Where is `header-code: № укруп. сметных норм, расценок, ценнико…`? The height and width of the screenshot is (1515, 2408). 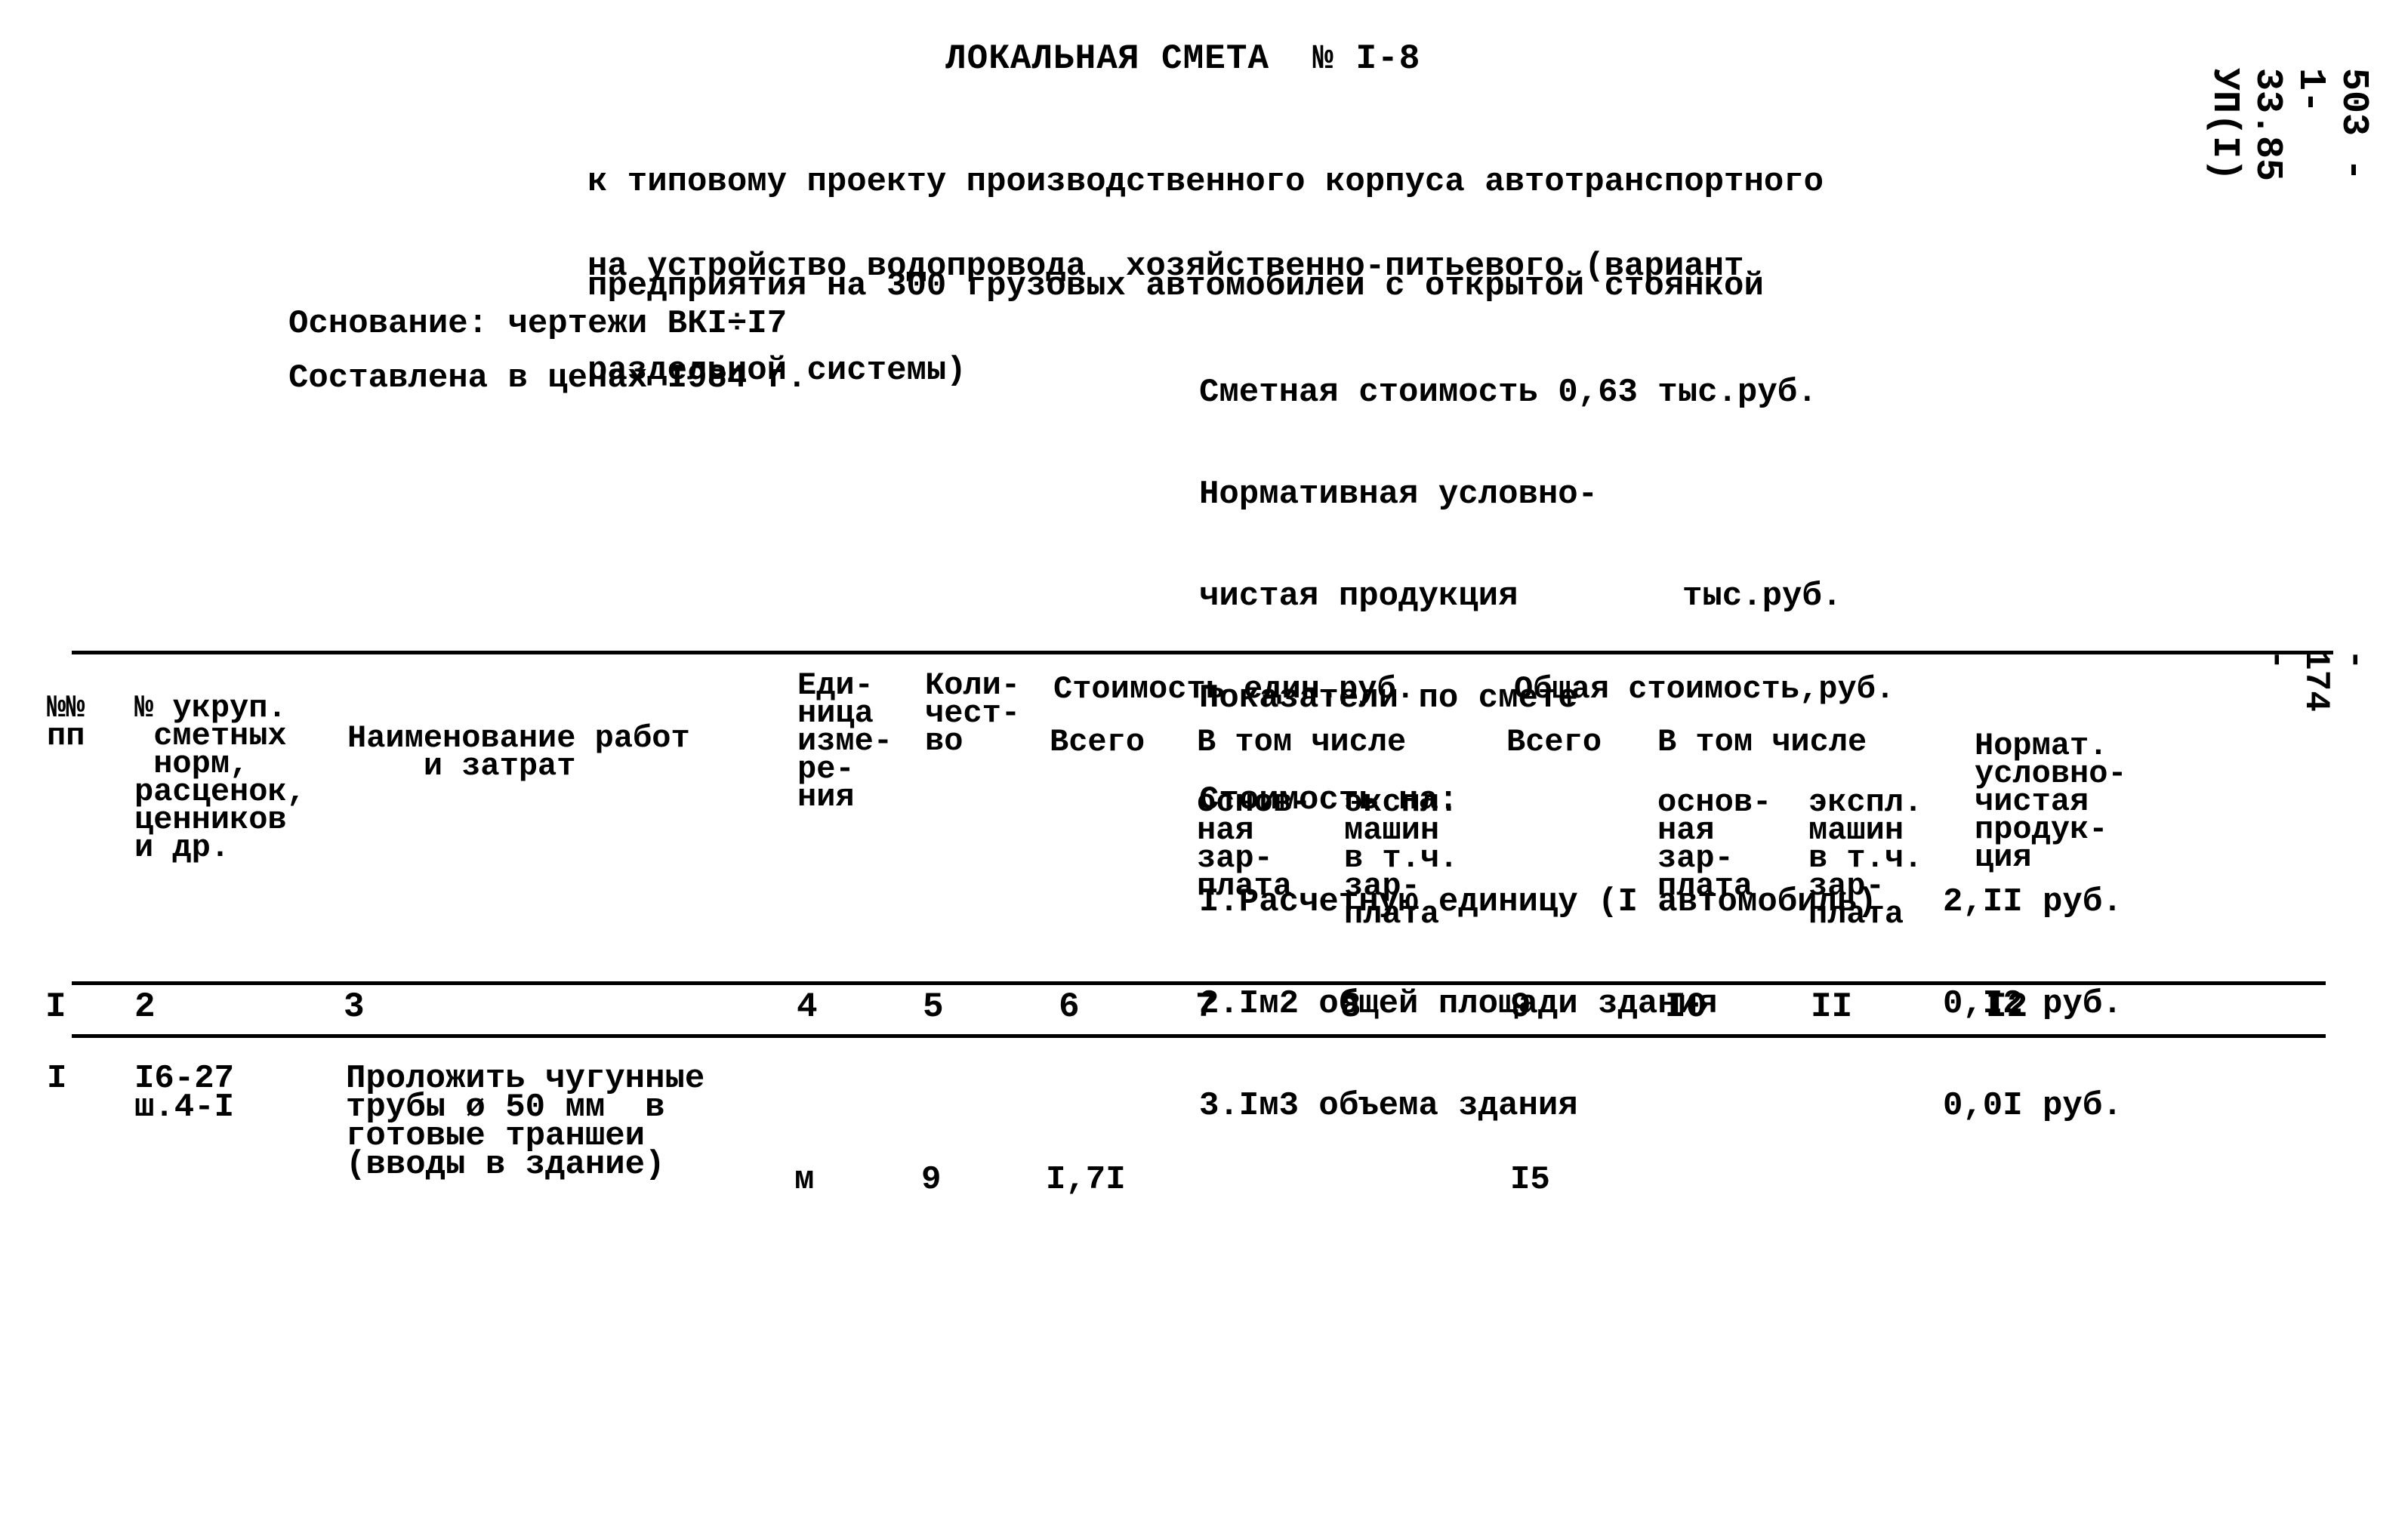
header-code: № укруп. сметных норм, расценок, ценнико… is located at coordinates (220, 778).